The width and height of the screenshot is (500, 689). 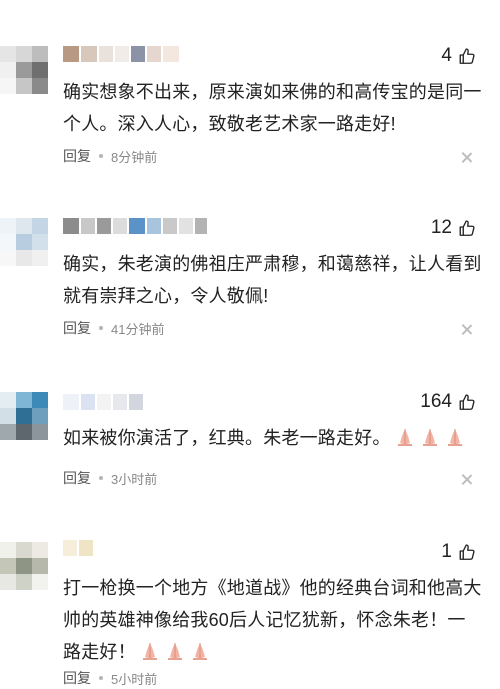 I want to click on comment-meta: 回复 3小时前, so click(x=110, y=478).